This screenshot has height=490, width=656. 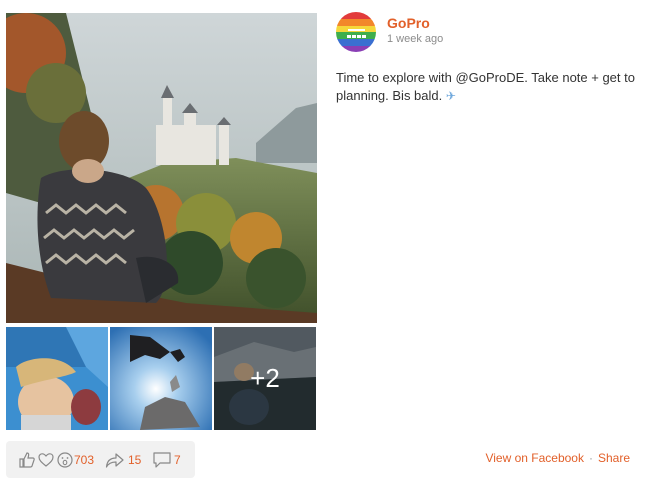 I want to click on reaction-icons, so click(x=46, y=460).